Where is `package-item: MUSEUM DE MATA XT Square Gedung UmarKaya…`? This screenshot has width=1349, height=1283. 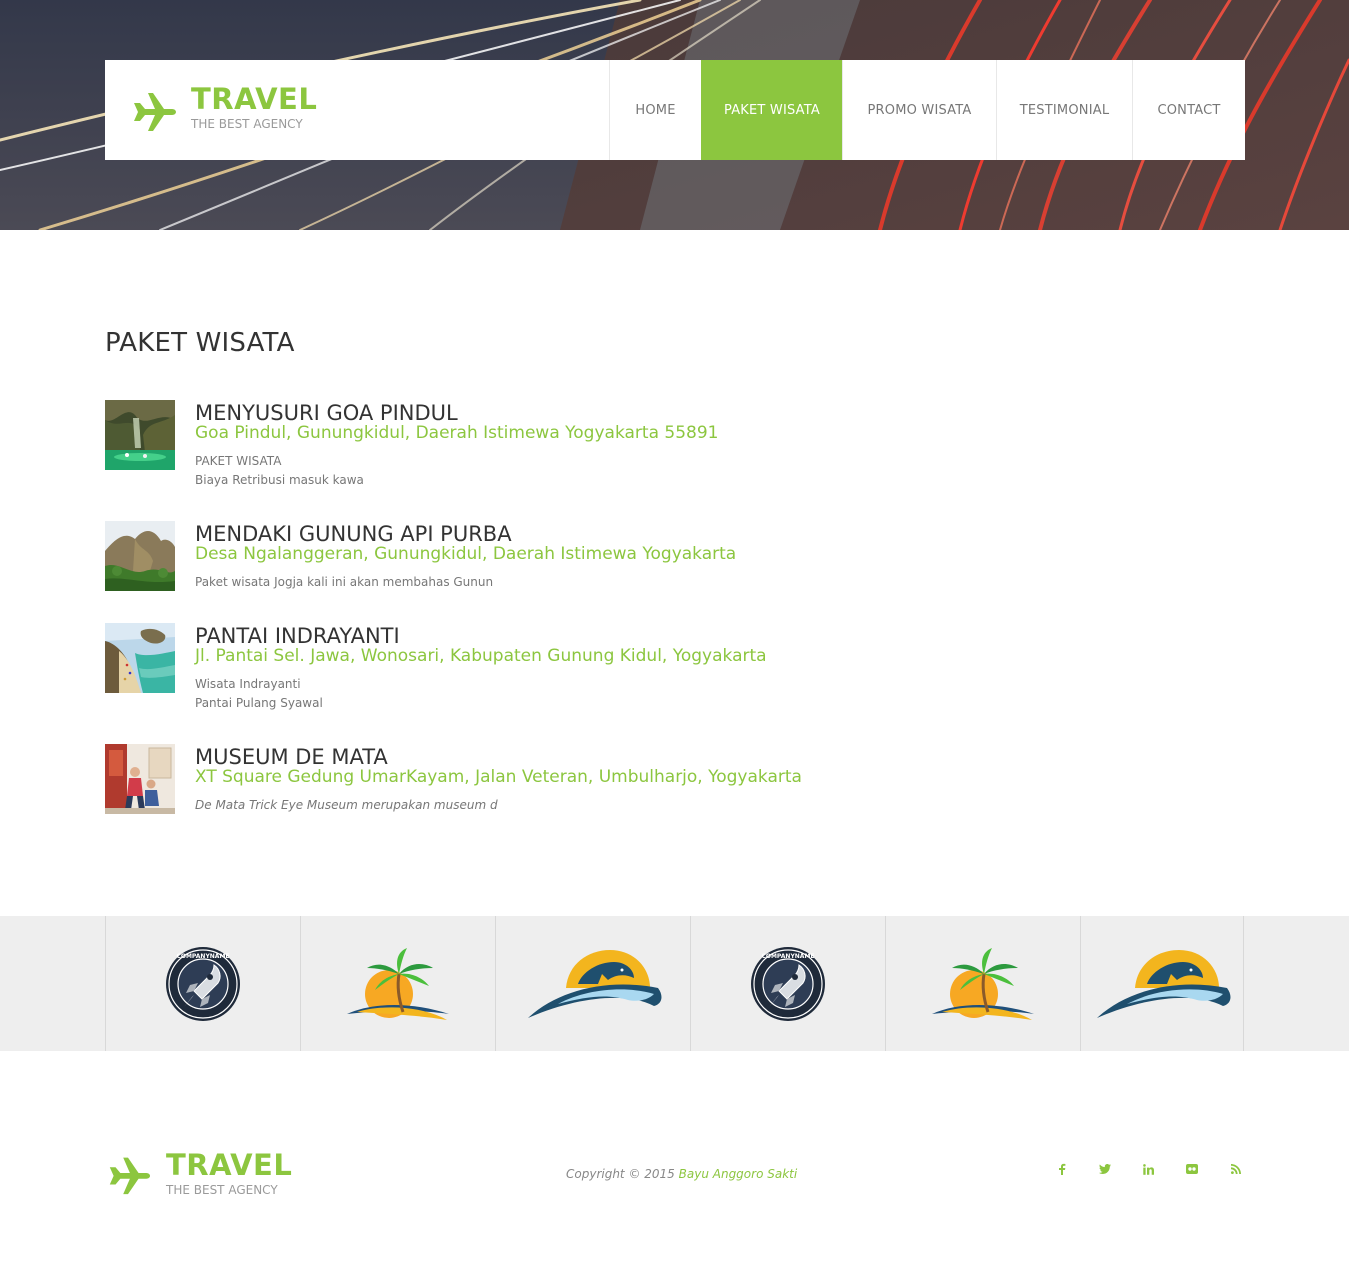
package-item: MUSEUM DE MATA XT Square Gedung UmarKaya… is located at coordinates (505, 781).